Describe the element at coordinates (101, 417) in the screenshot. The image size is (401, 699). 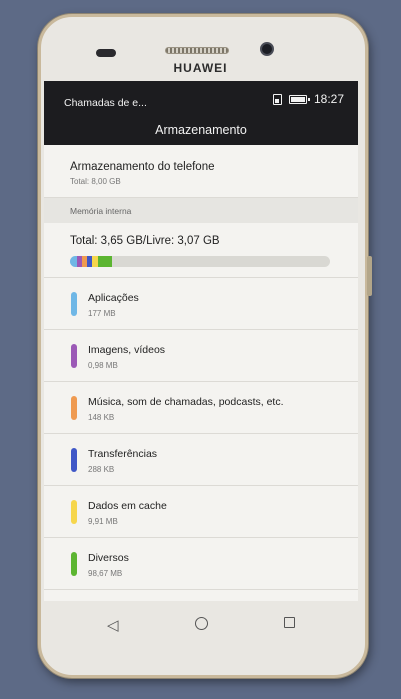
I see `category-size: 148 KB` at that location.